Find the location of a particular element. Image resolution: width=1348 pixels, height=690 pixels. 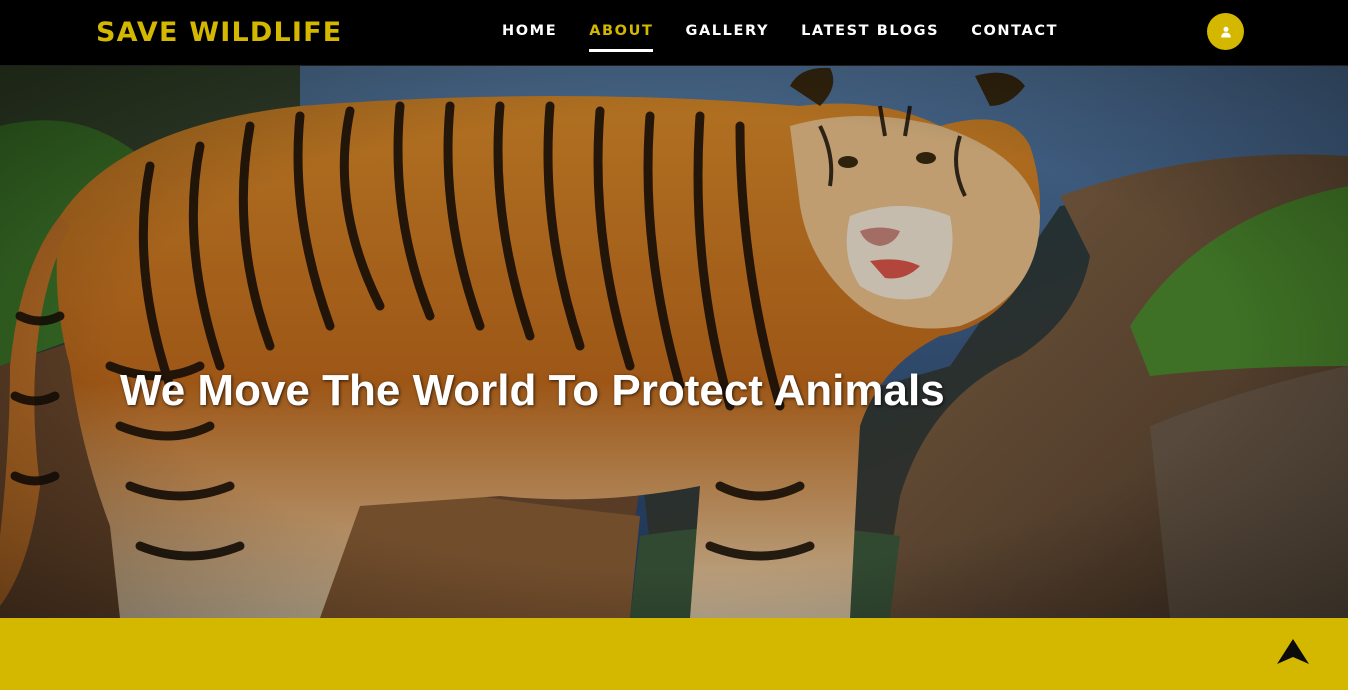

user-account-button is located at coordinates (1225, 31).